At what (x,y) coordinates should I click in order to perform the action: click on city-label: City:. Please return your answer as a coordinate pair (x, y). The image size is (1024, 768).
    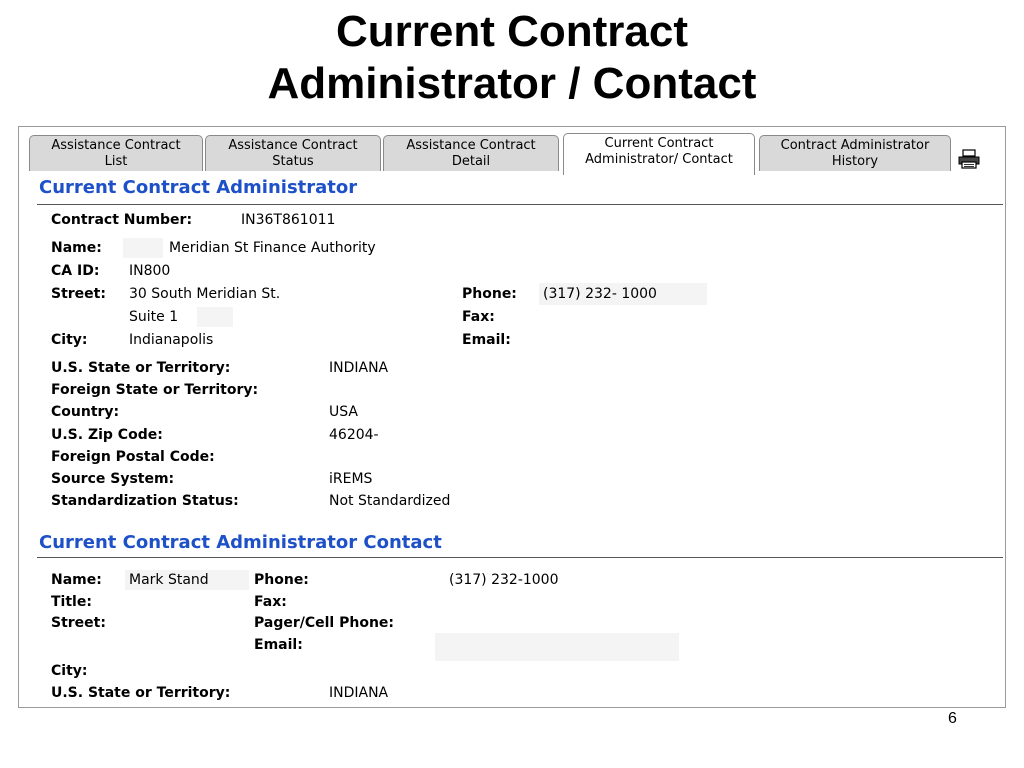
    Looking at the image, I should click on (69, 340).